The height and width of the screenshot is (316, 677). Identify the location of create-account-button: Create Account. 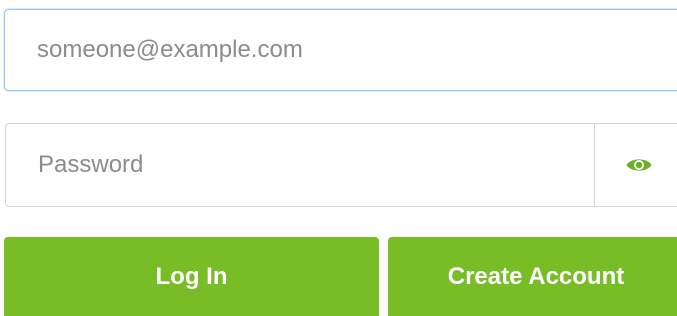
(532, 276).